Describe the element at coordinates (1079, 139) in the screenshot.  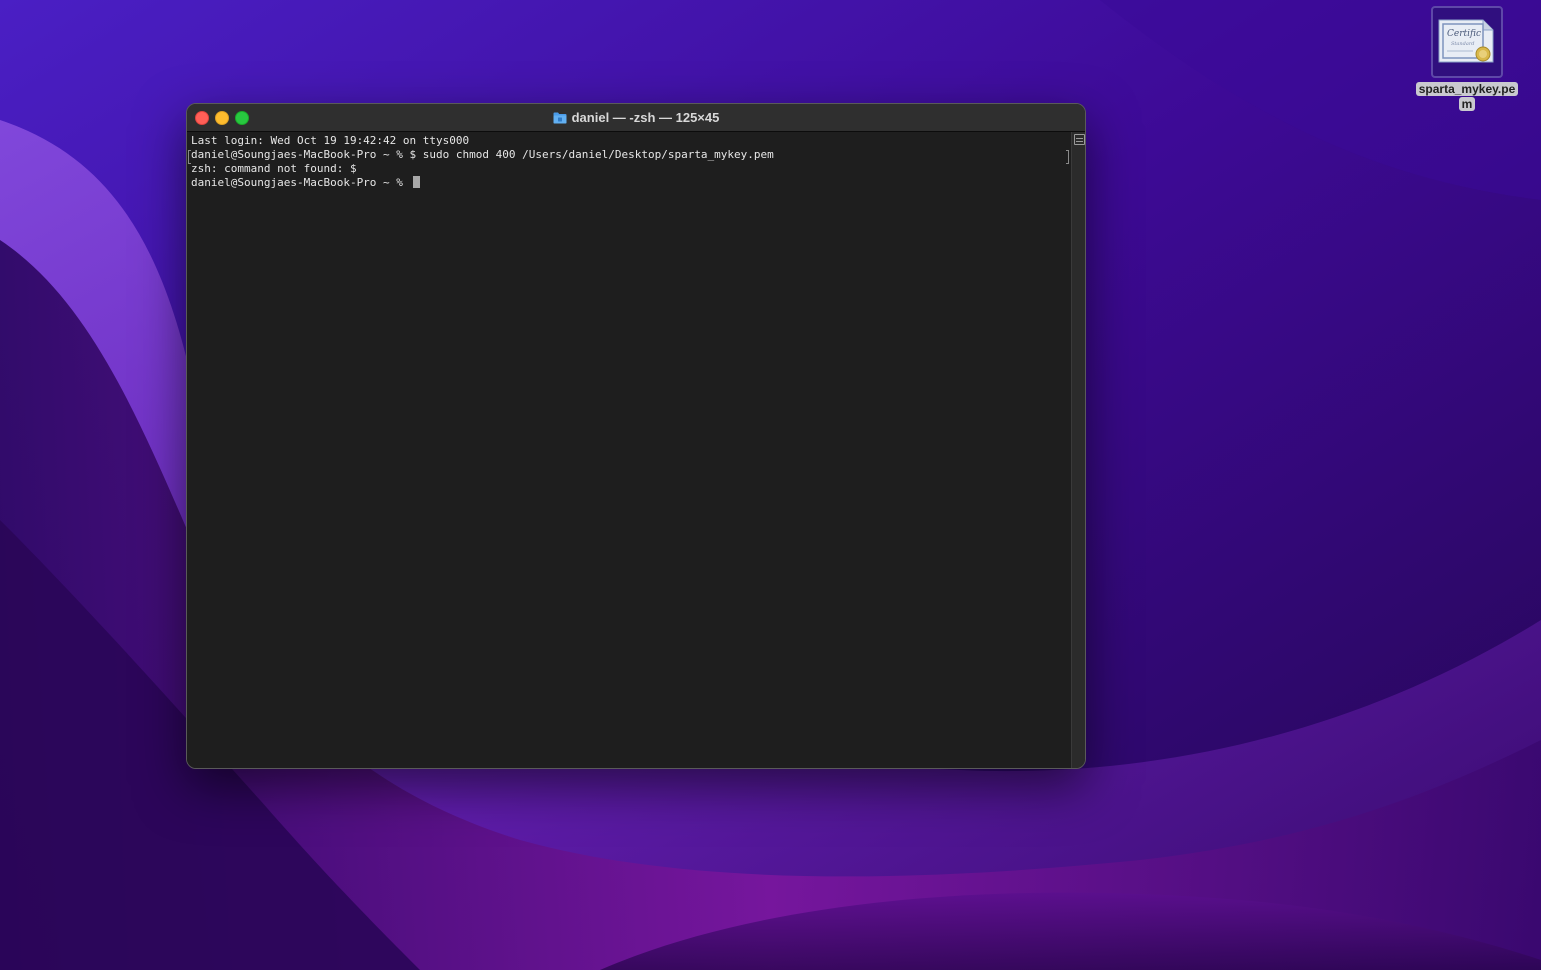
I see `split-pane-icon` at that location.